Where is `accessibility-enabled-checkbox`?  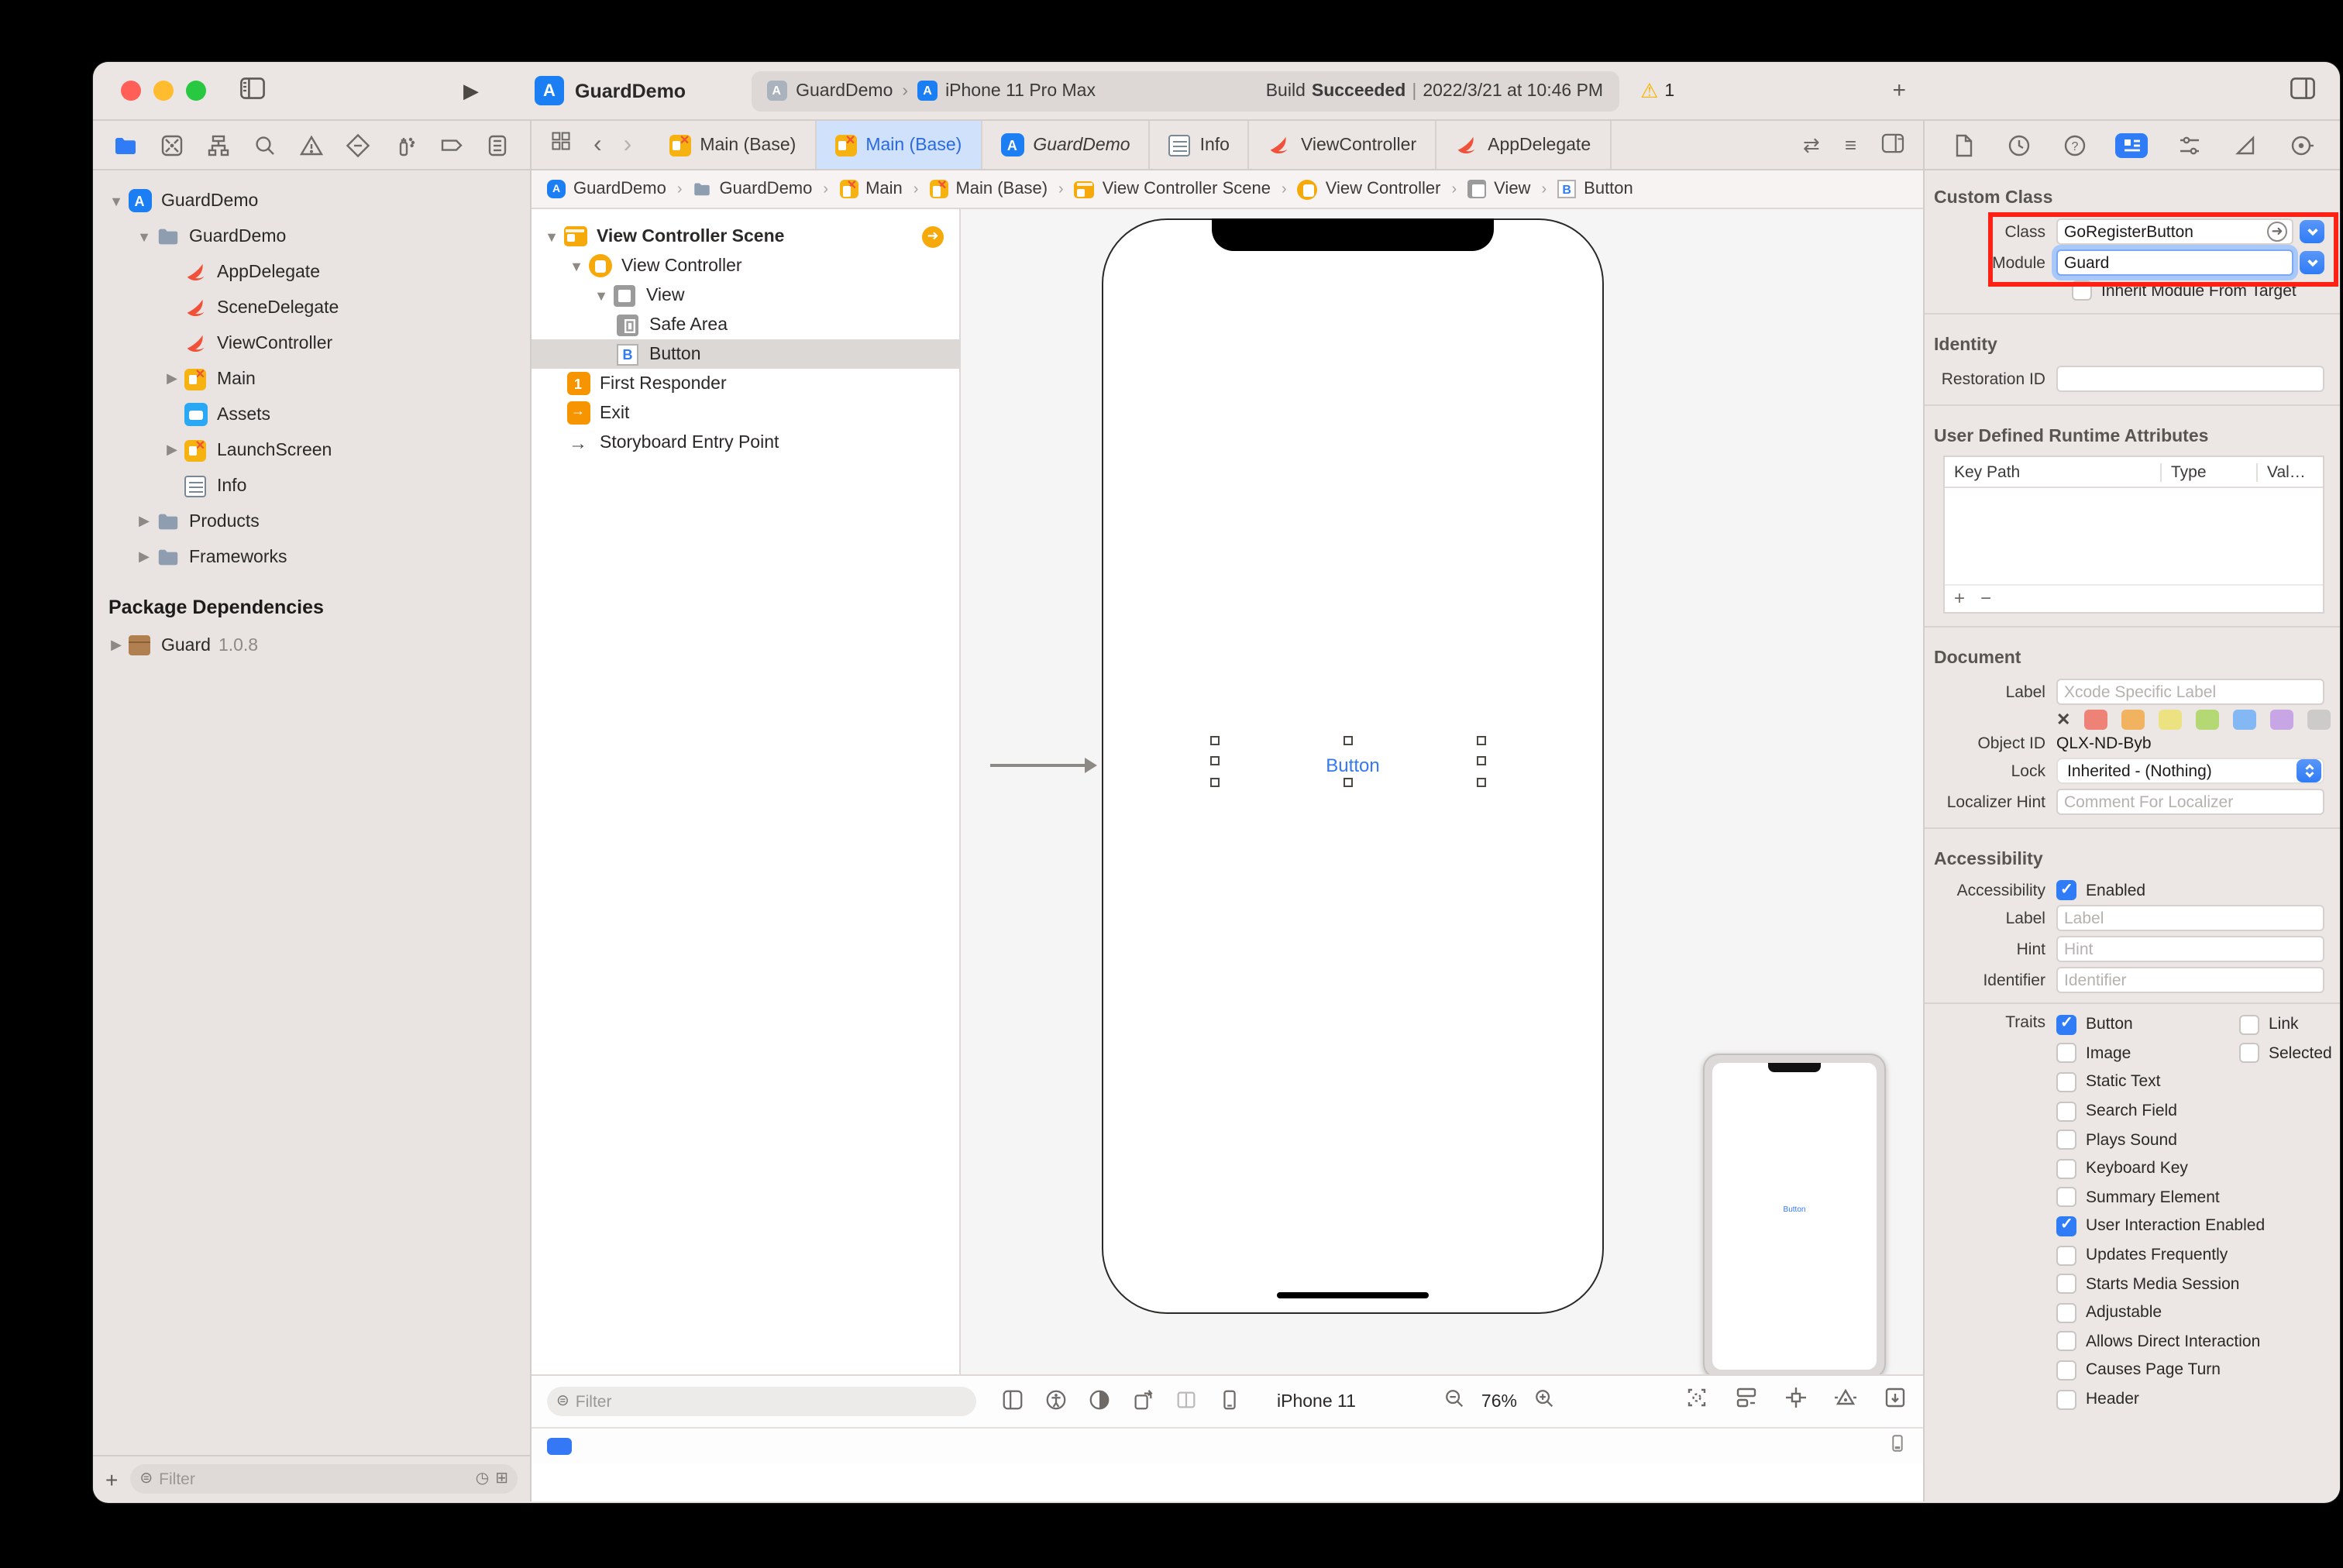 accessibility-enabled-checkbox is located at coordinates (2066, 890).